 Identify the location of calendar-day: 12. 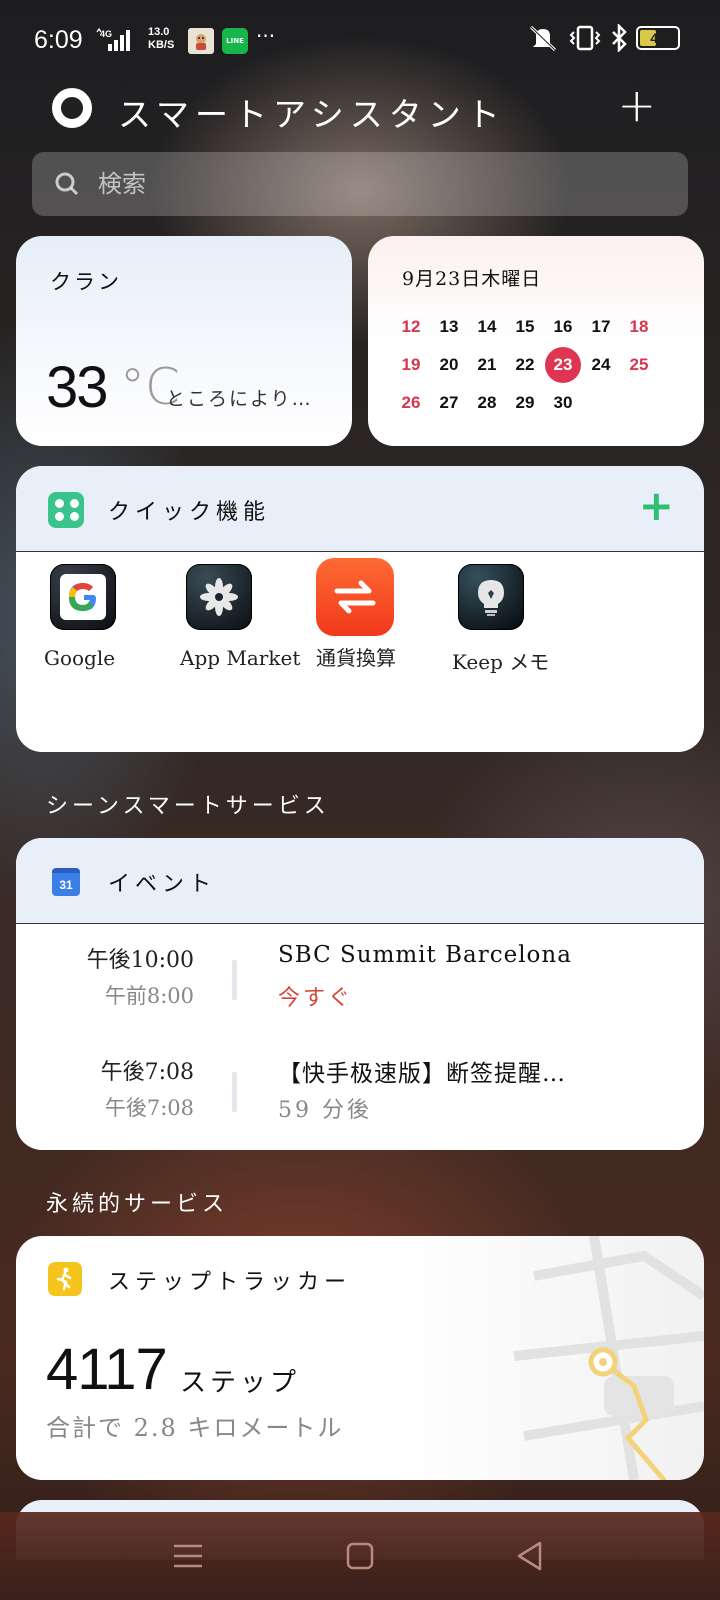
(411, 327).